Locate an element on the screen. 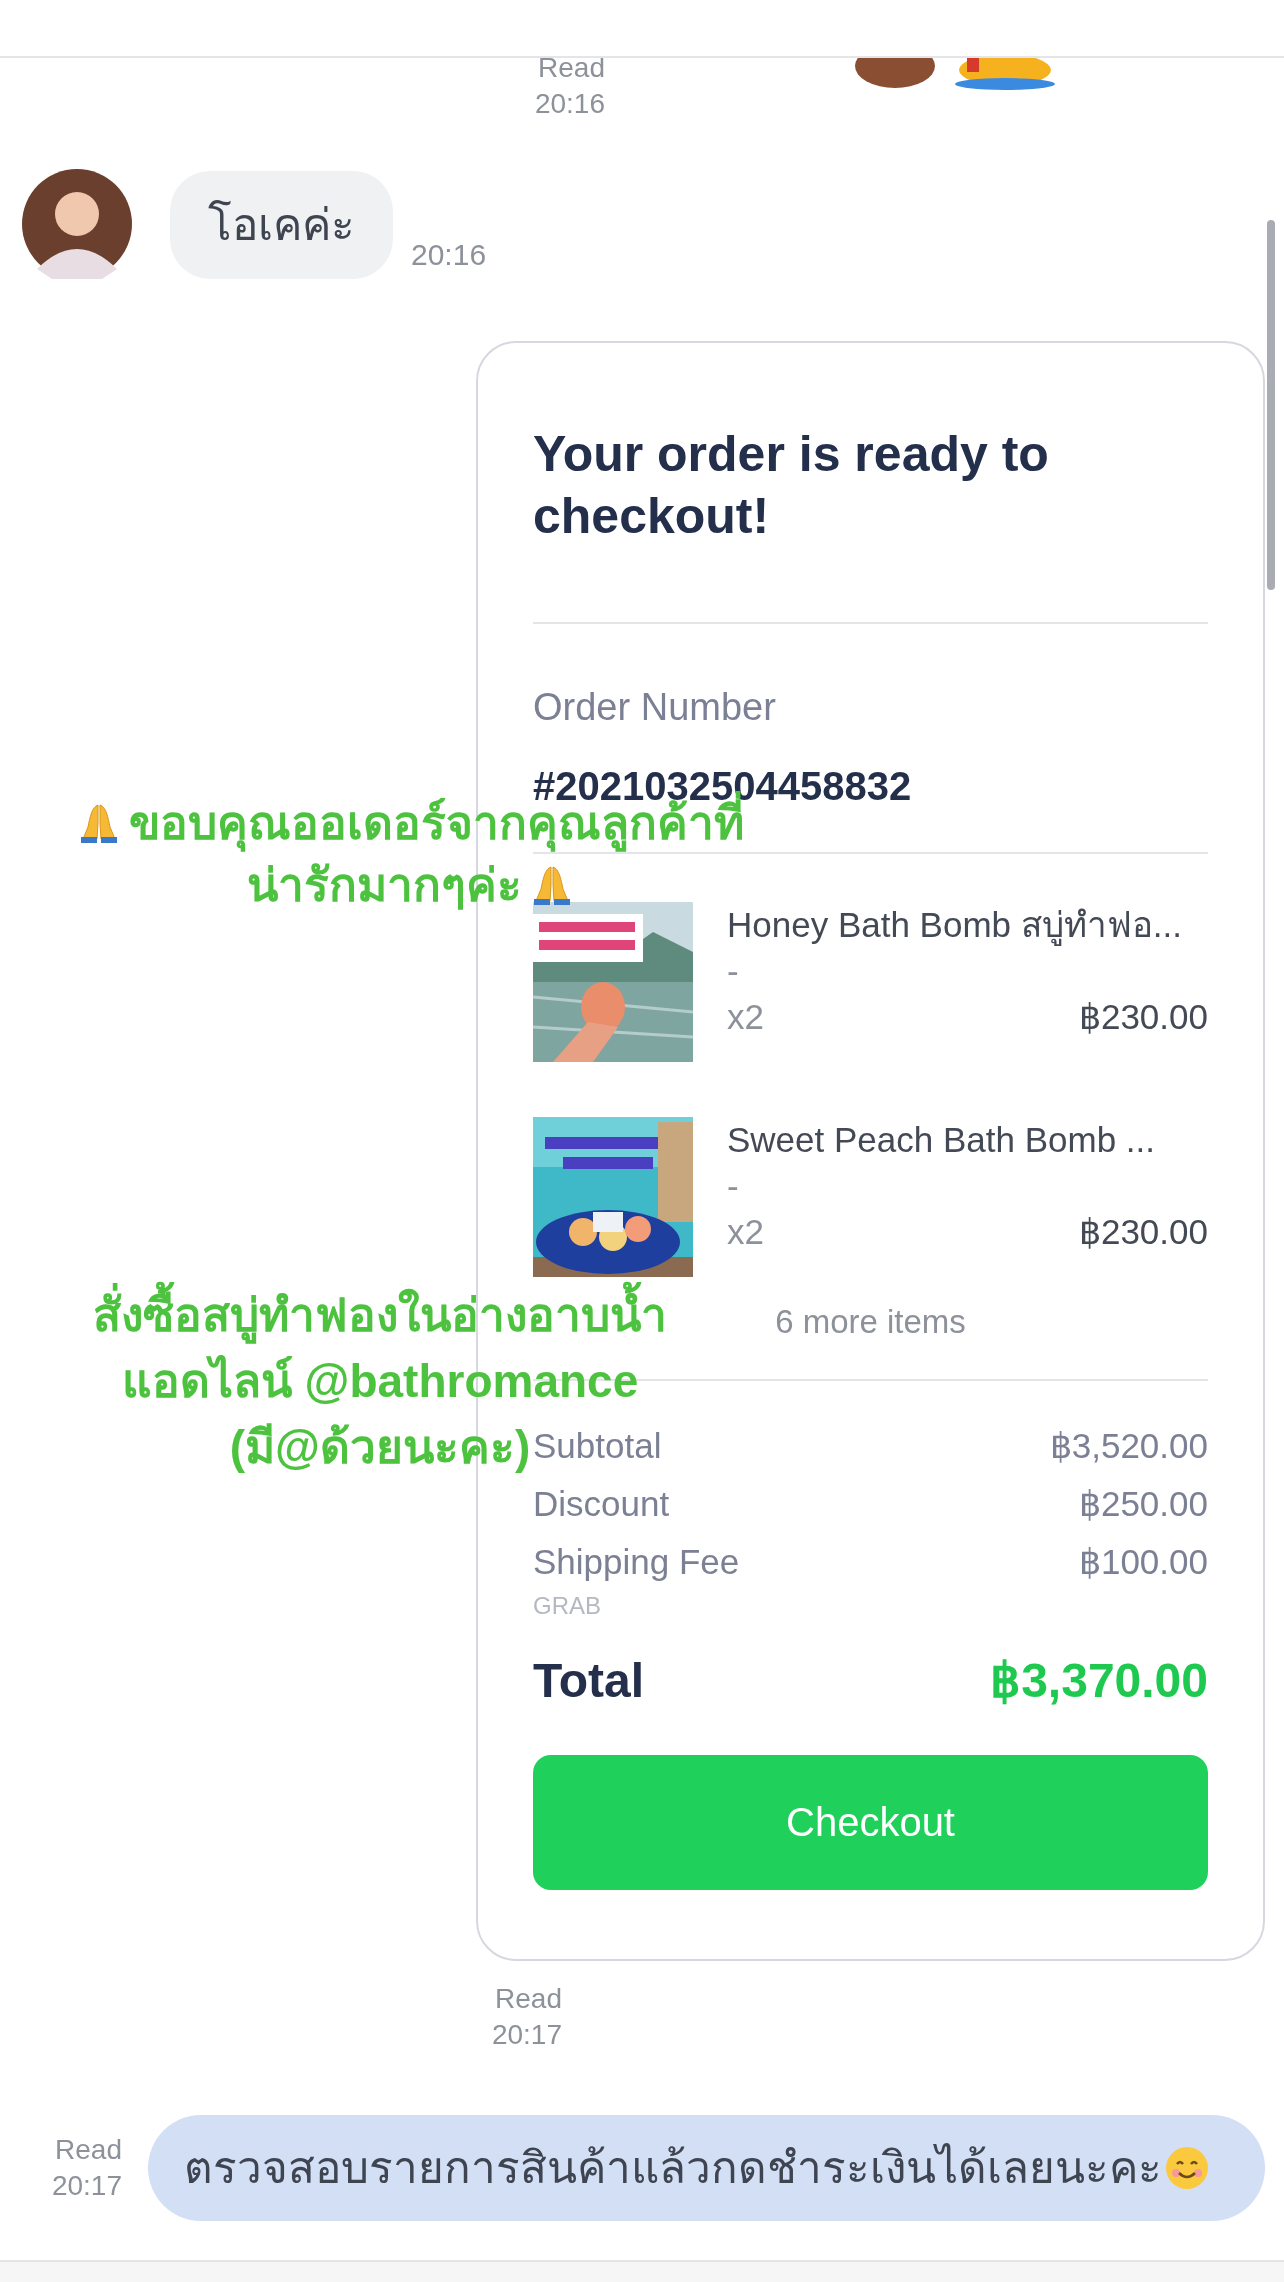  shipping-method: GRAB is located at coordinates (567, 1605).